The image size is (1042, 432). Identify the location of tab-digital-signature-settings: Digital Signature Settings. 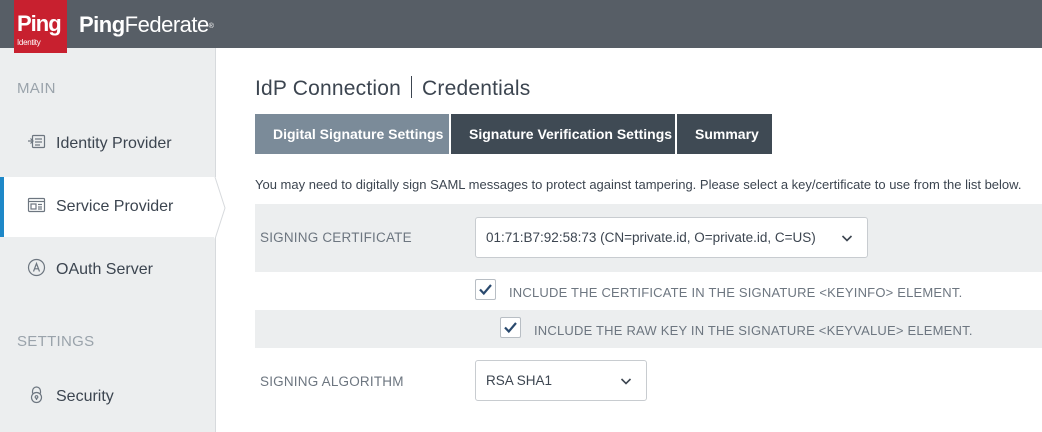
(352, 134).